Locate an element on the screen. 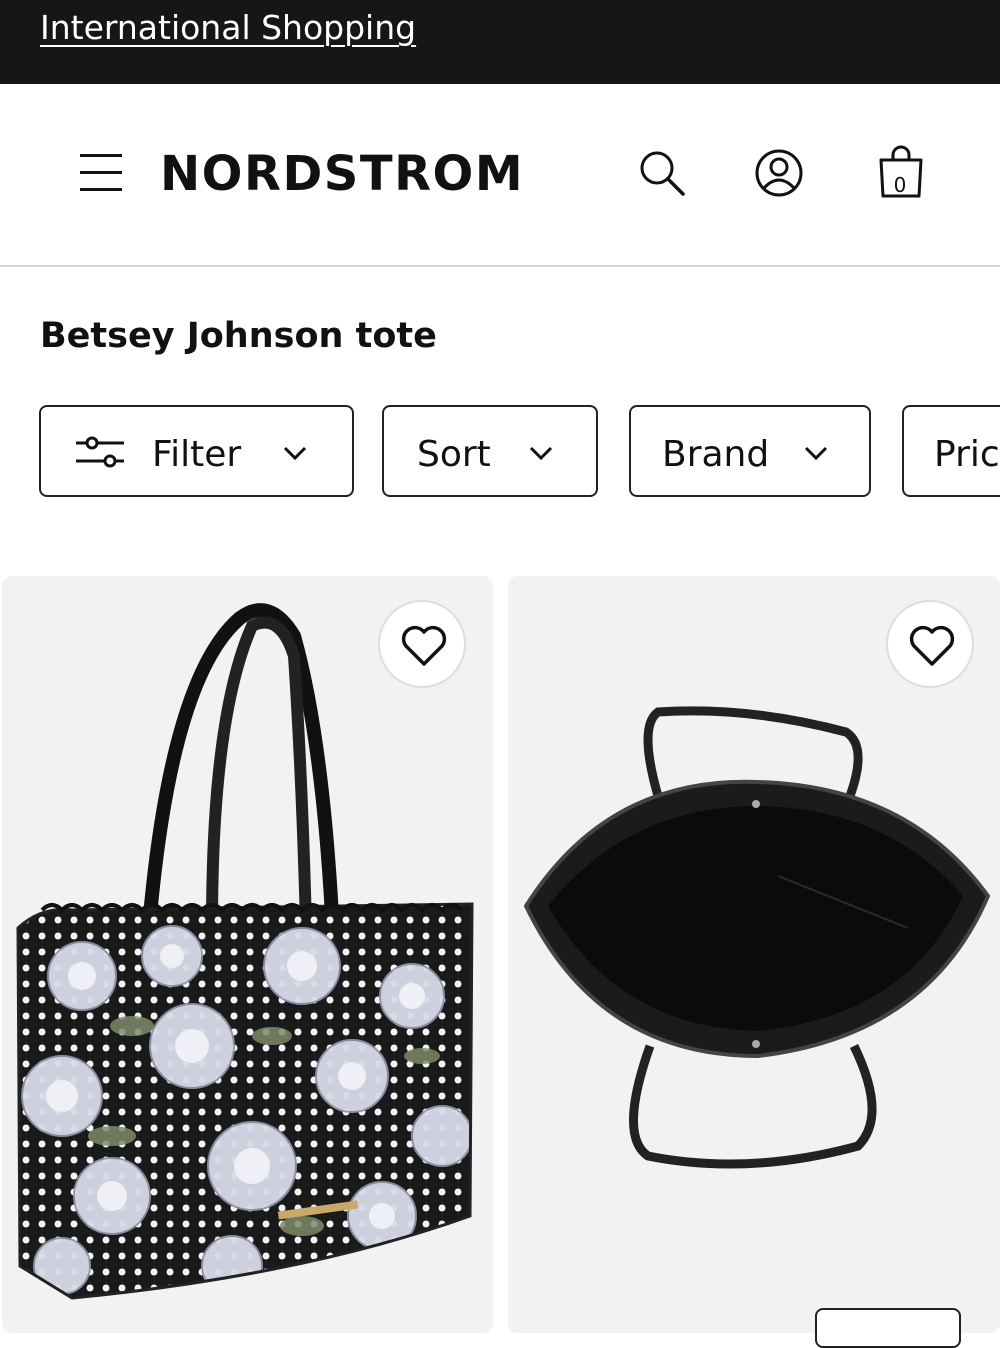 This screenshot has height=1348, width=1000. site-header: NORDSTROM 0 is located at coordinates (500, 175).